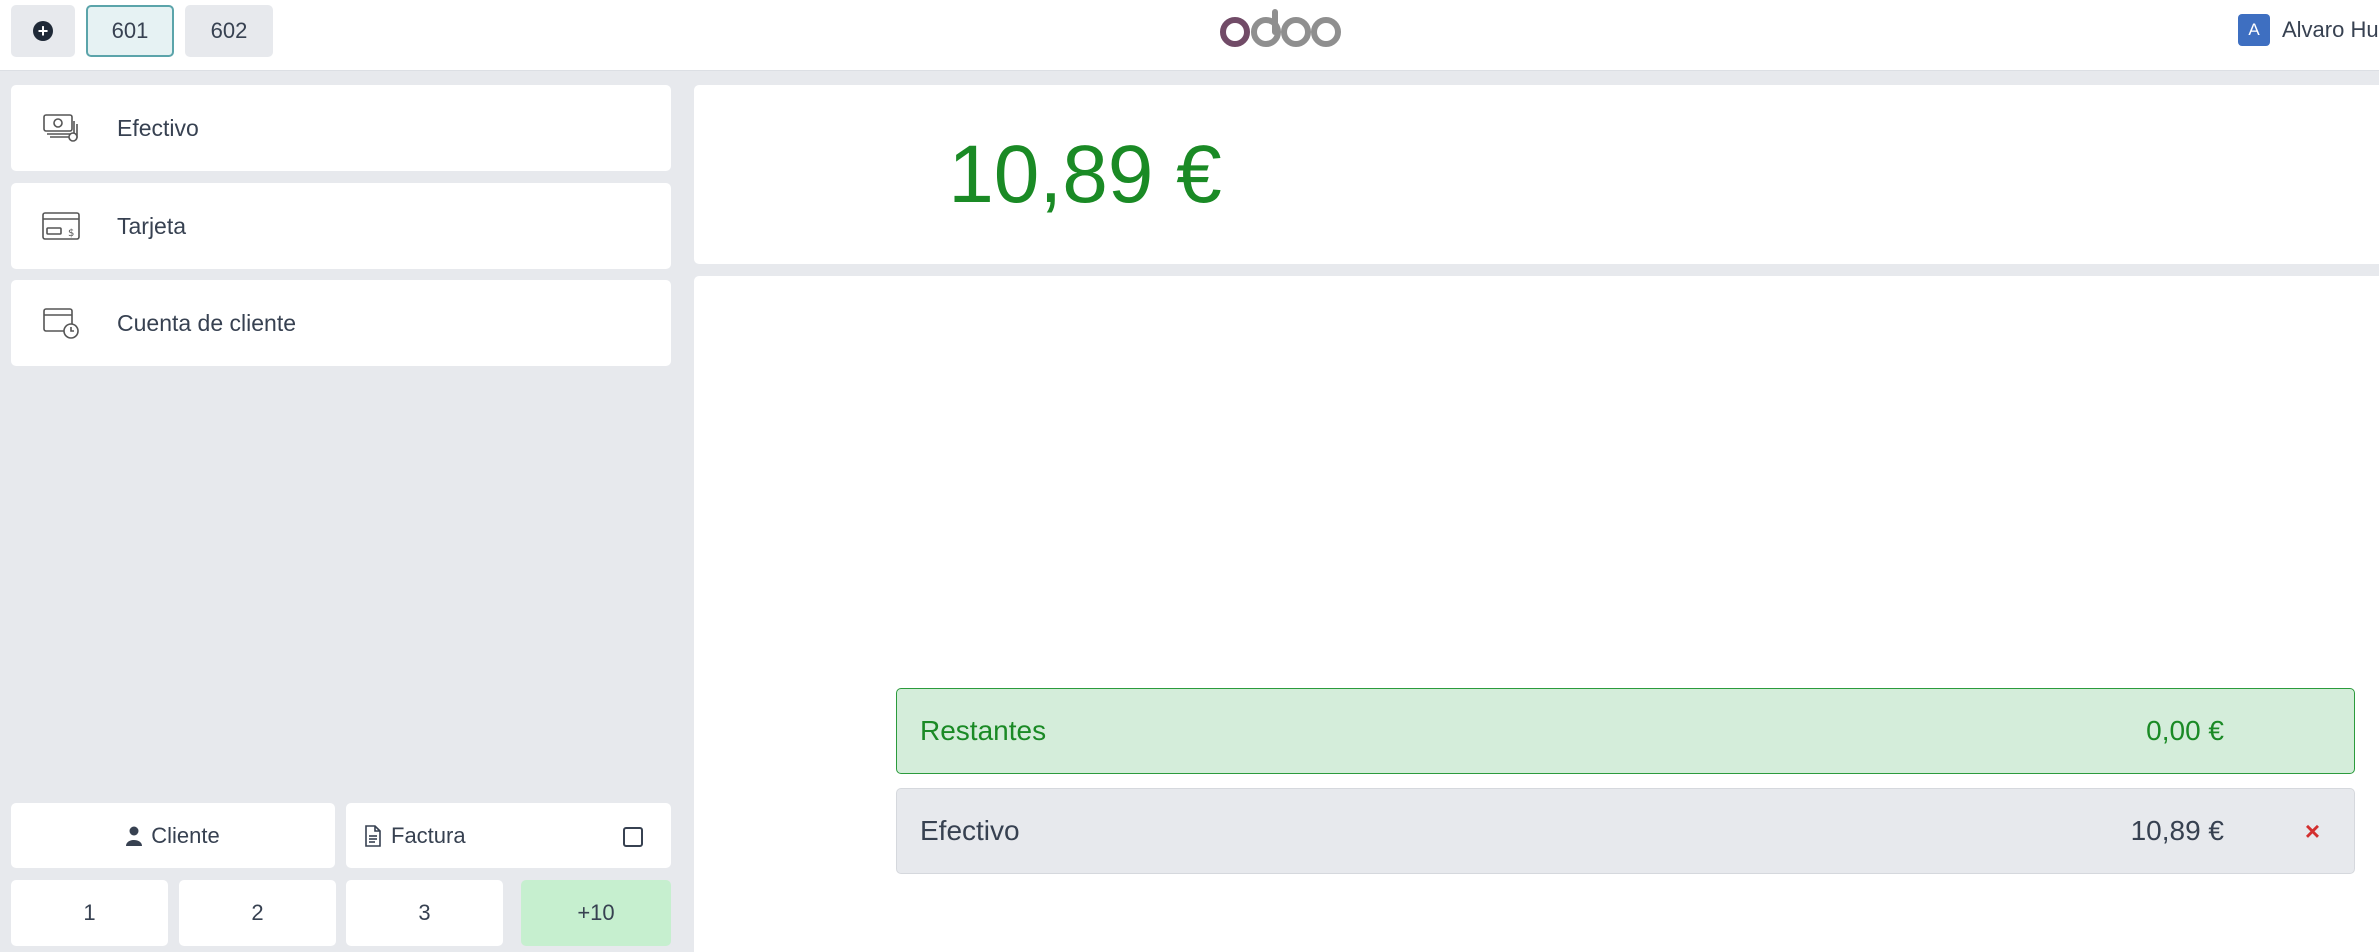  Describe the element at coordinates (596, 913) in the screenshot. I see `numpad-key-plus-10: +10` at that location.